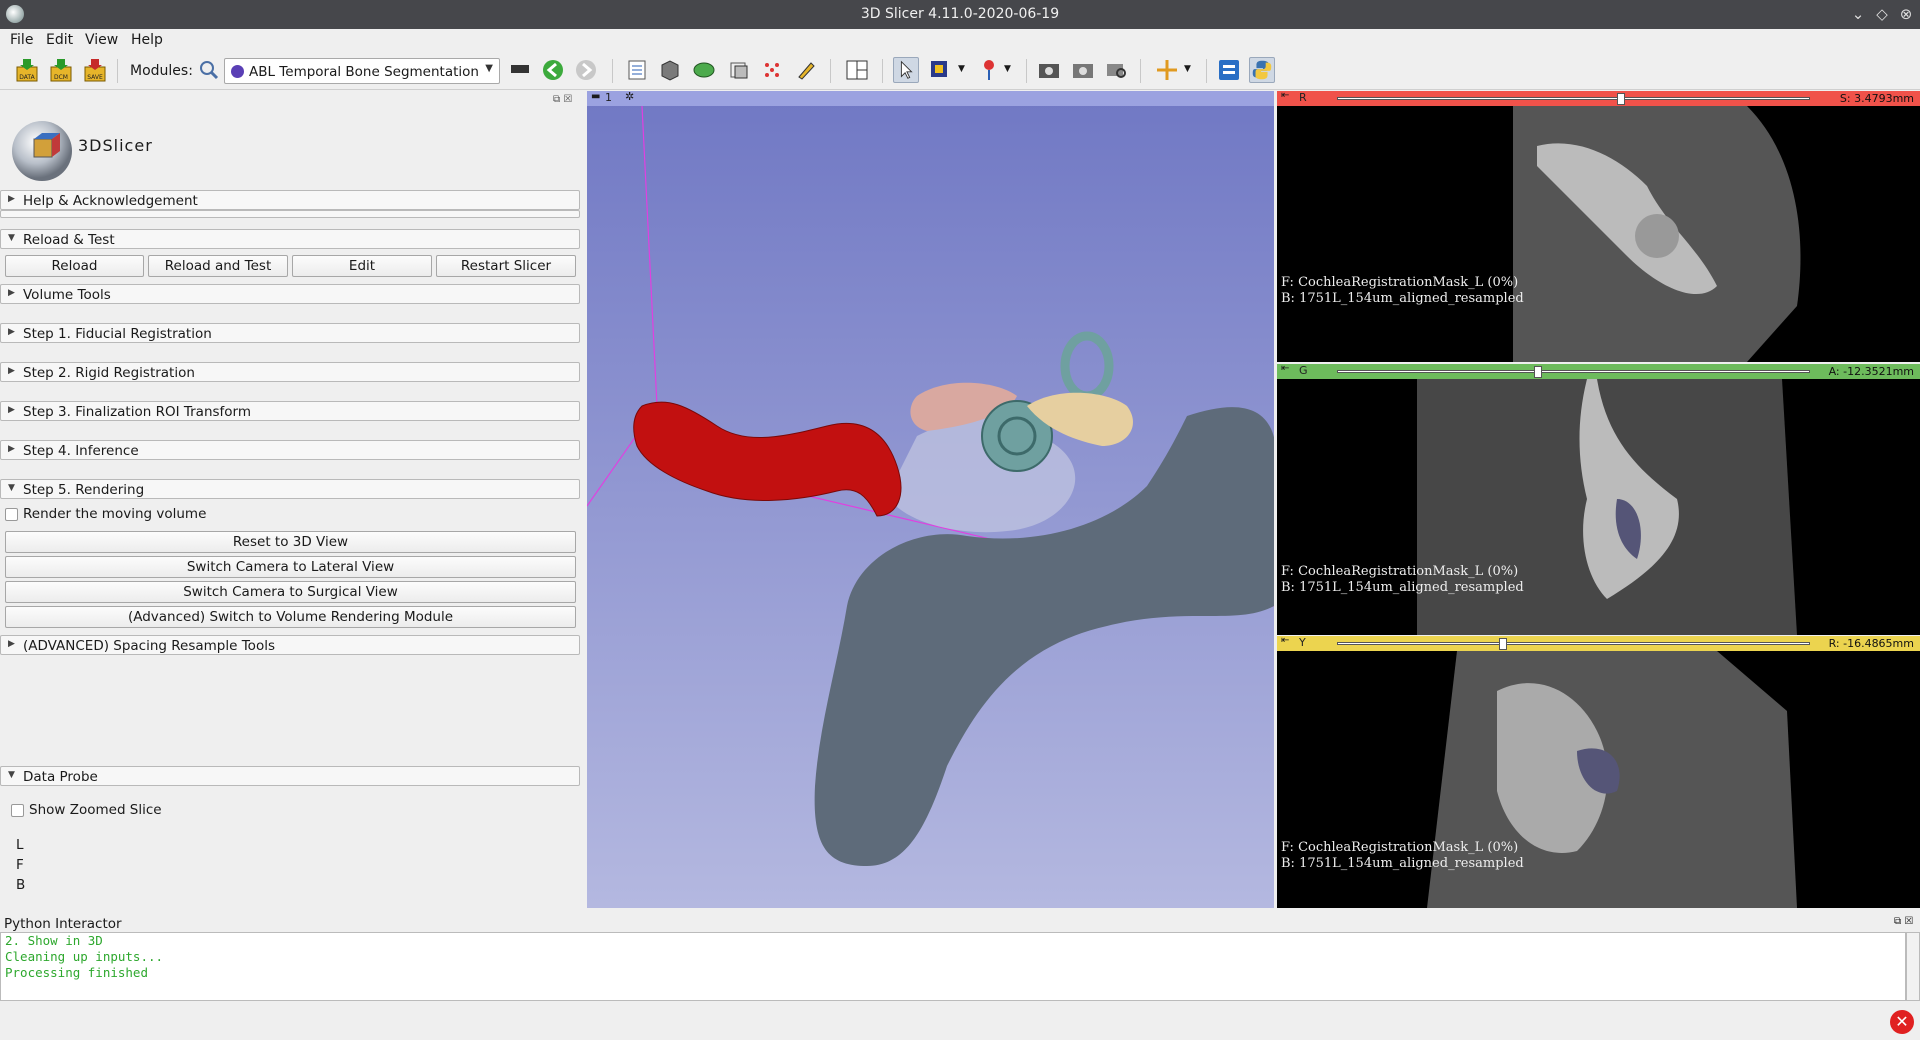 This screenshot has height=1040, width=1920. Describe the element at coordinates (69, 240) in the screenshot. I see `section-label: Reload & Test` at that location.